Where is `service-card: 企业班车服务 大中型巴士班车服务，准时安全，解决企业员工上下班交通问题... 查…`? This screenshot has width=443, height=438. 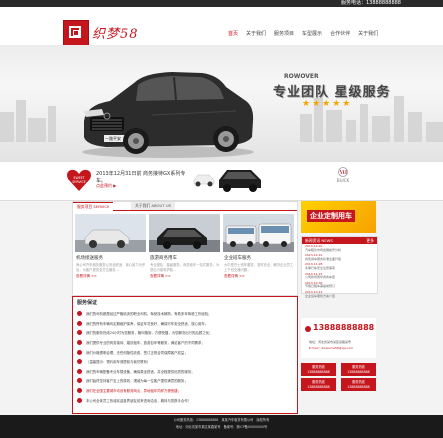
service-card: 企业班车服务 大中型巴士班车服务，准时安全，解决企业员工上下班交通问题... 查… is located at coordinates (258, 253).